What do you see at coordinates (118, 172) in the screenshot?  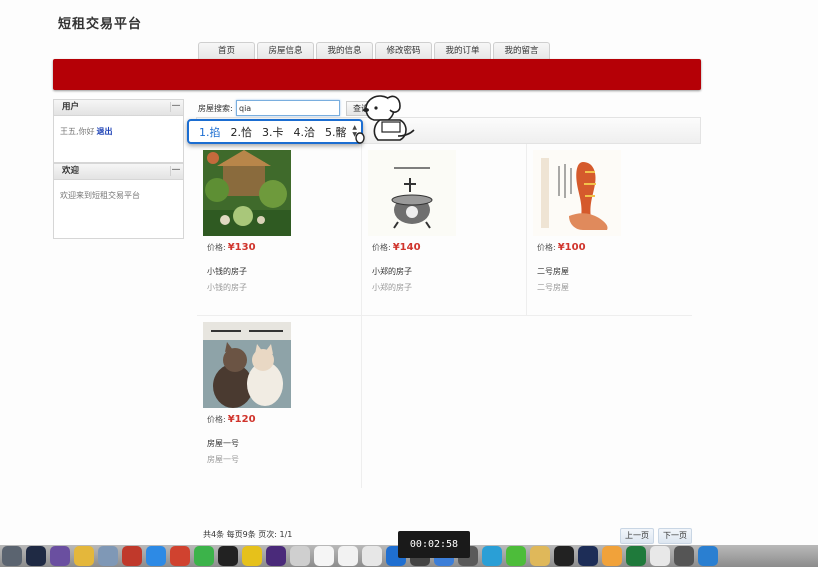 I see `welcome-panel-header: 欢迎 —` at bounding box center [118, 172].